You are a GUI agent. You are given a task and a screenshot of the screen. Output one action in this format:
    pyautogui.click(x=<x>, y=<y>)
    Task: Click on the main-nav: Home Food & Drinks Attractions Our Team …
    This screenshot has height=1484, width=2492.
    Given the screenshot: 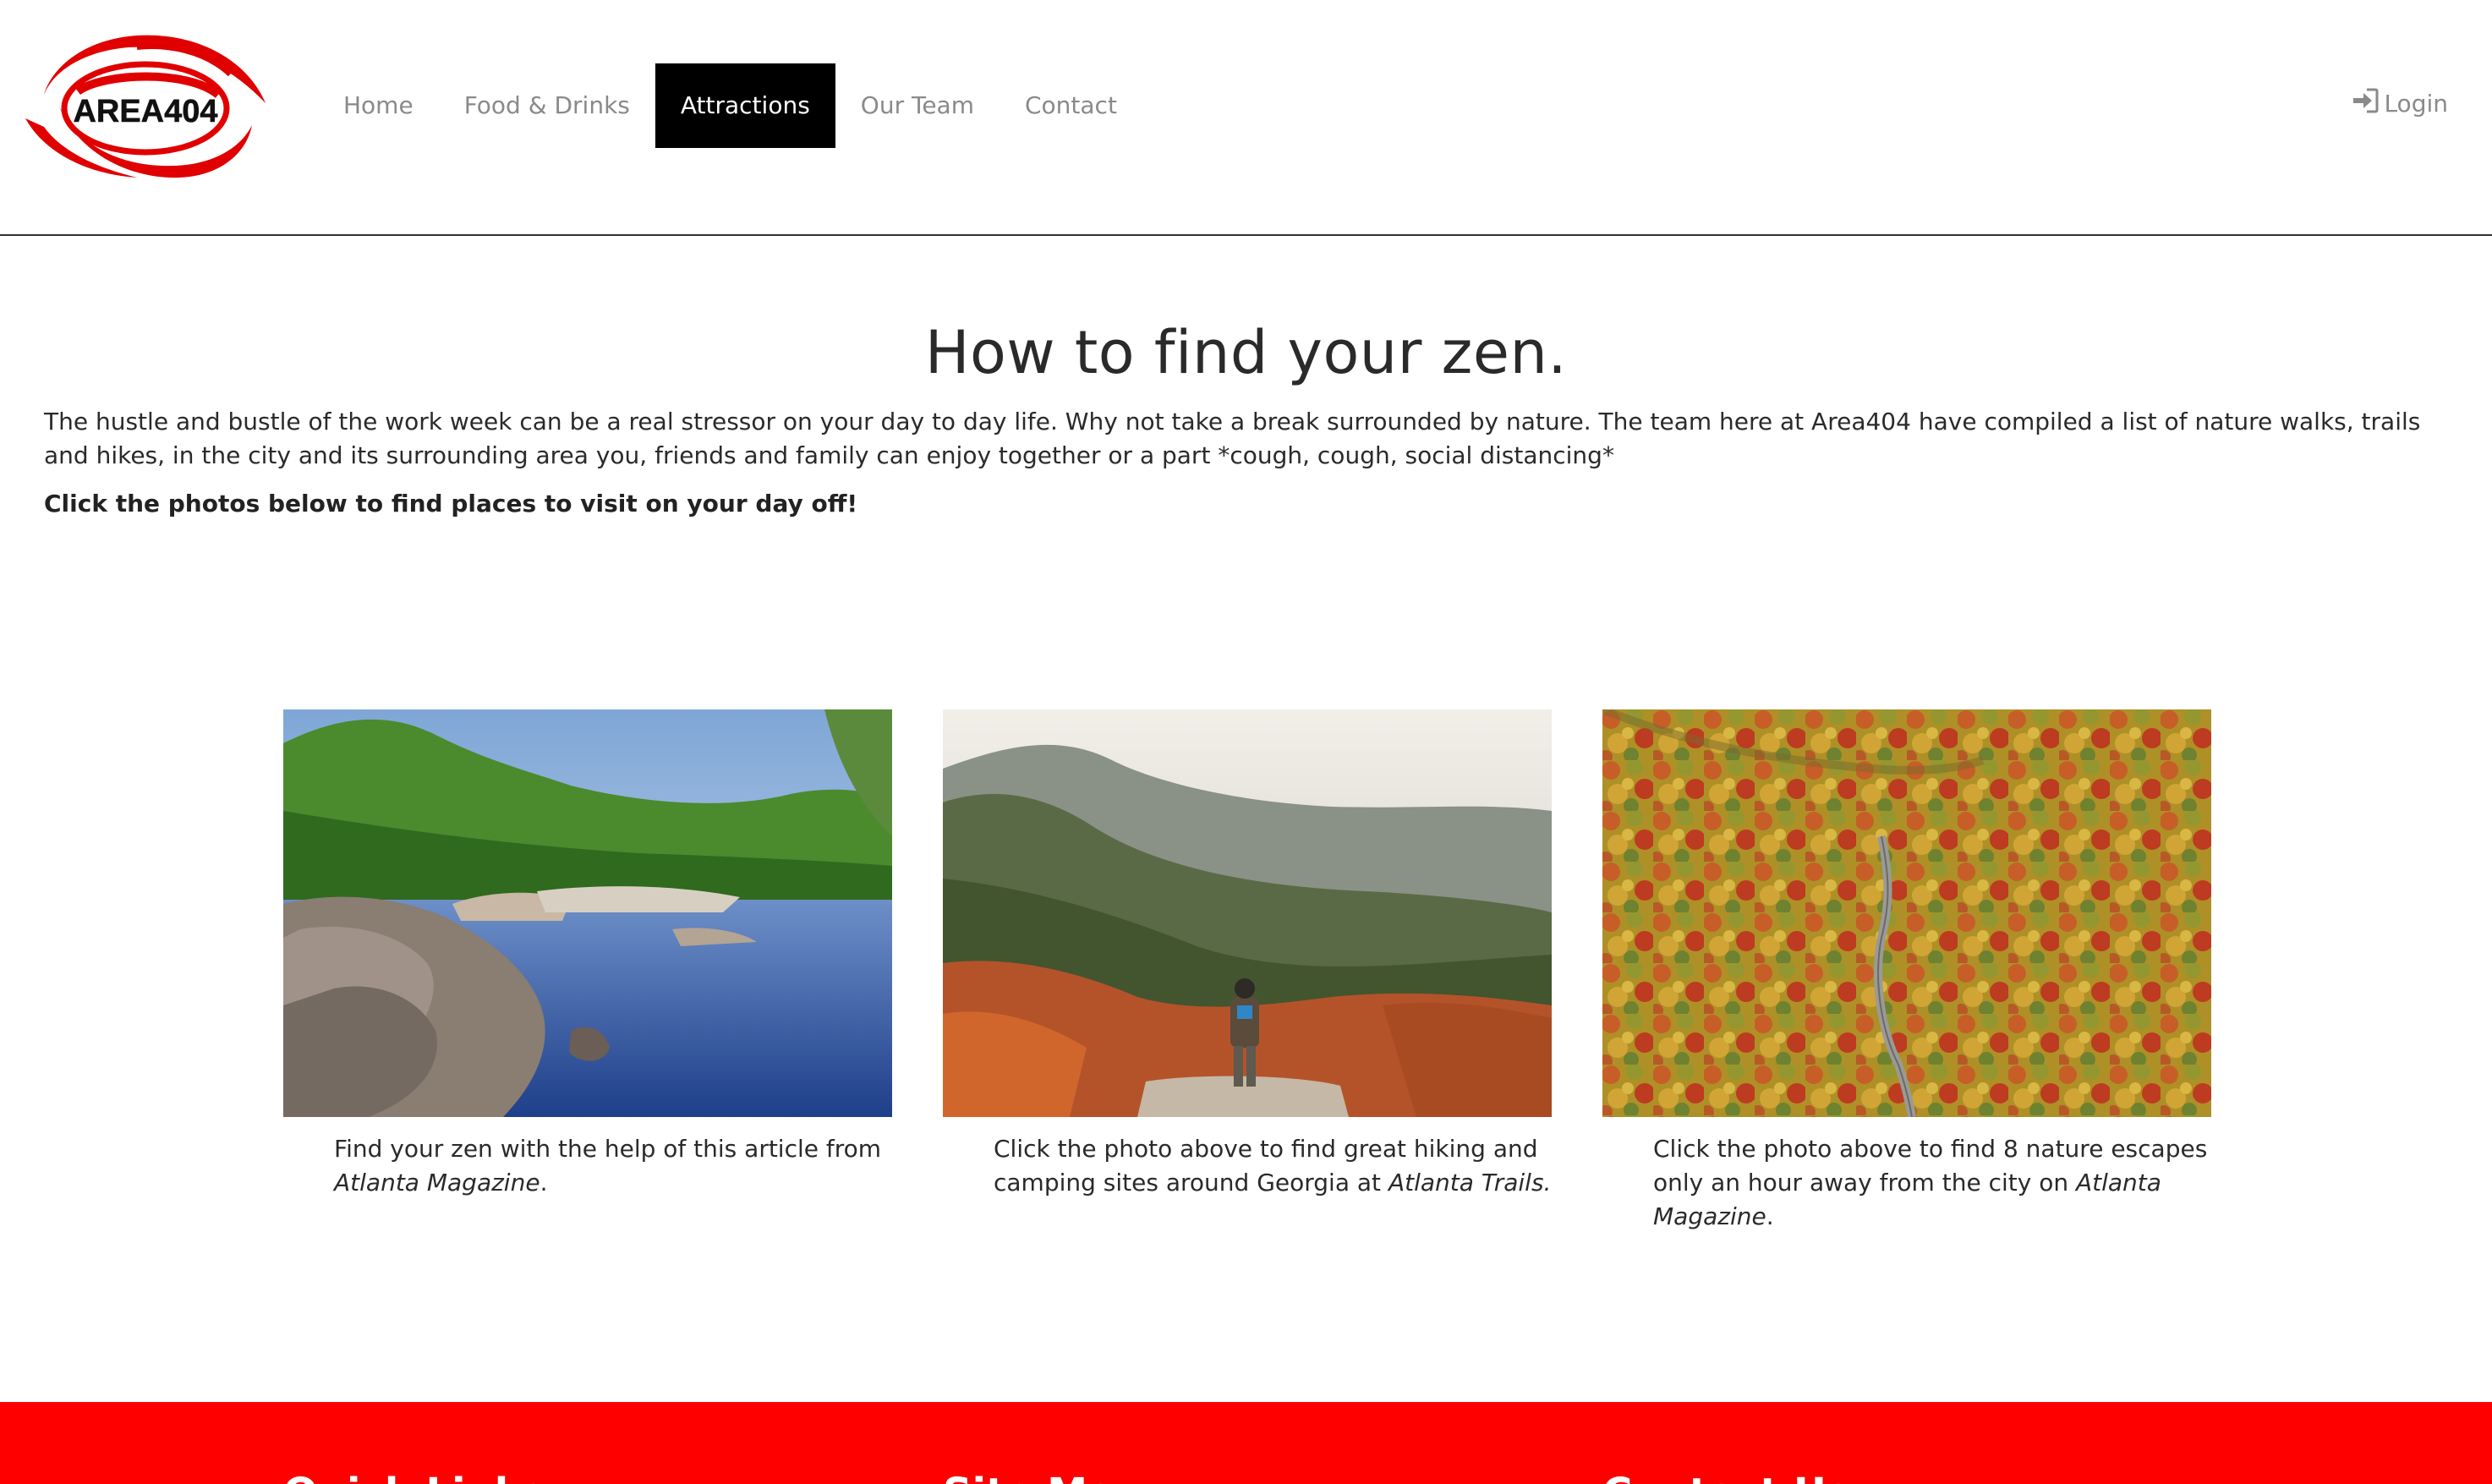 What is the action you would take?
    pyautogui.click(x=730, y=105)
    